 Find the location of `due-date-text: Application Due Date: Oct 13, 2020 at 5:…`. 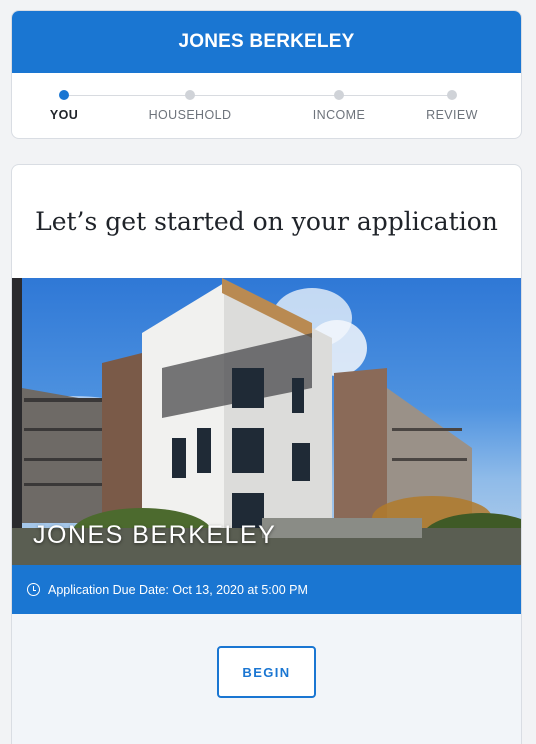

due-date-text: Application Due Date: Oct 13, 2020 at 5:… is located at coordinates (178, 589).